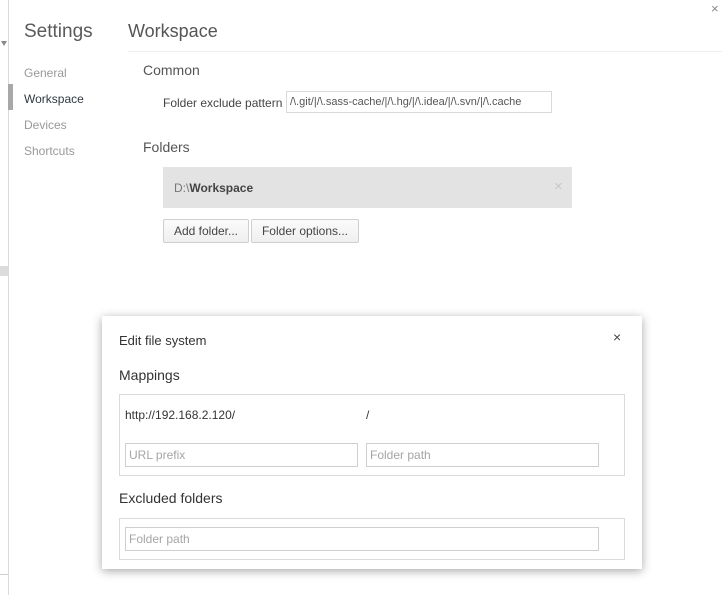  Describe the element at coordinates (149, 375) in the screenshot. I see `mappings-heading: Mappings` at that location.